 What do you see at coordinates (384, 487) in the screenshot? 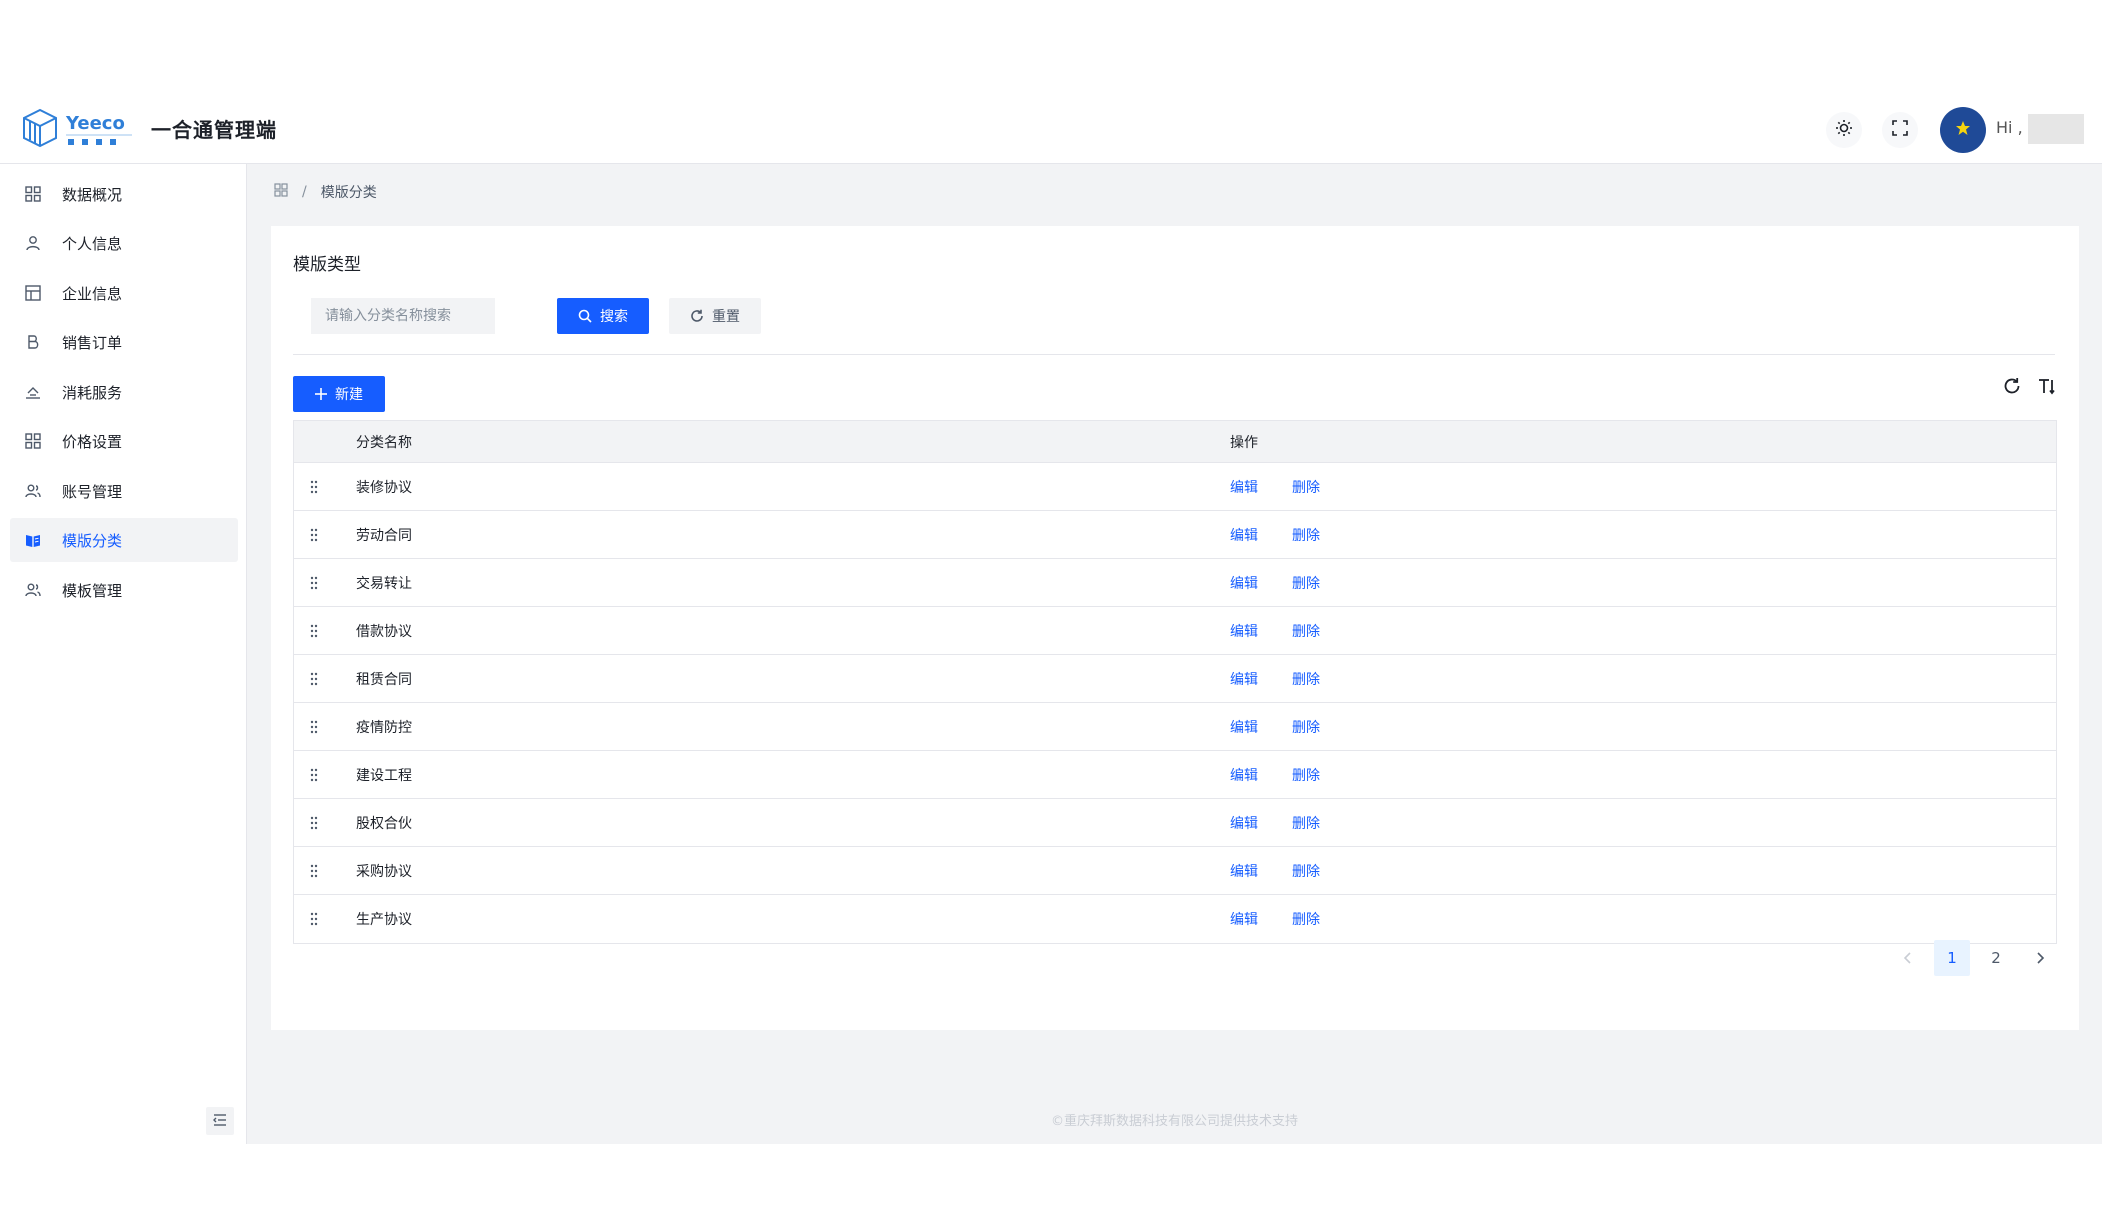
I see `category-name: 装修协议` at bounding box center [384, 487].